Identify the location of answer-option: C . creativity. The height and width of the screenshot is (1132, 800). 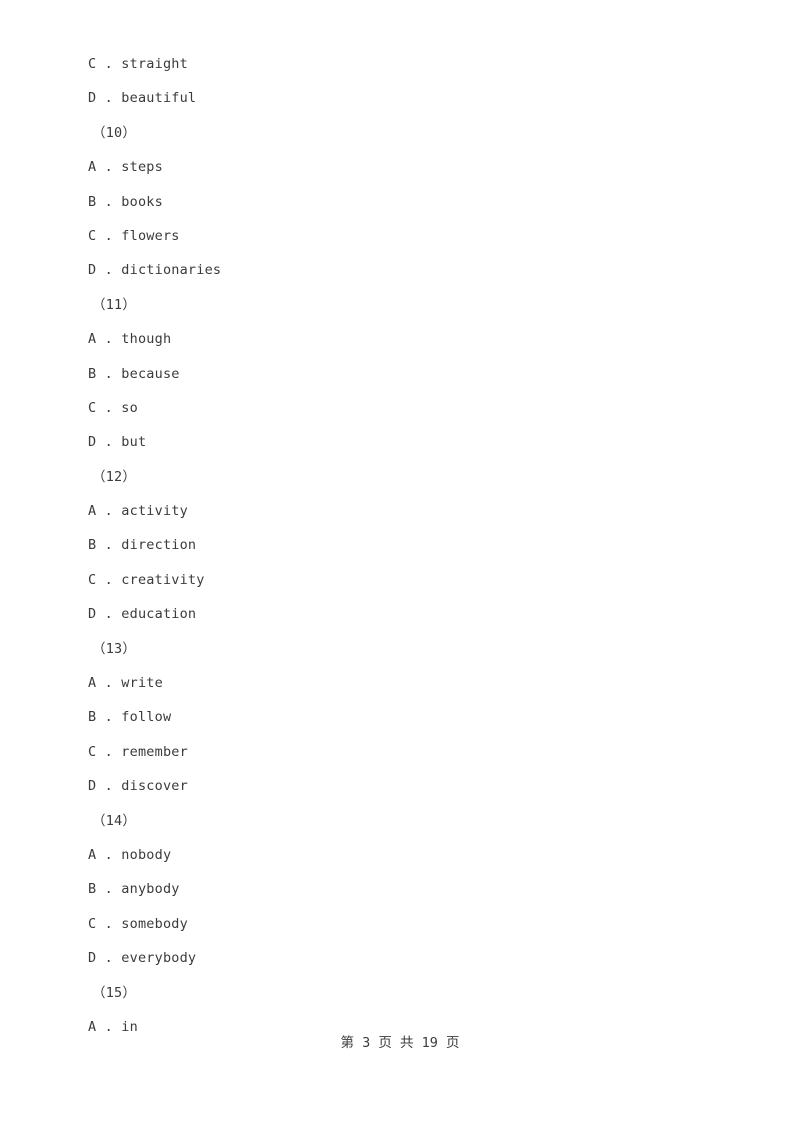
(146, 579).